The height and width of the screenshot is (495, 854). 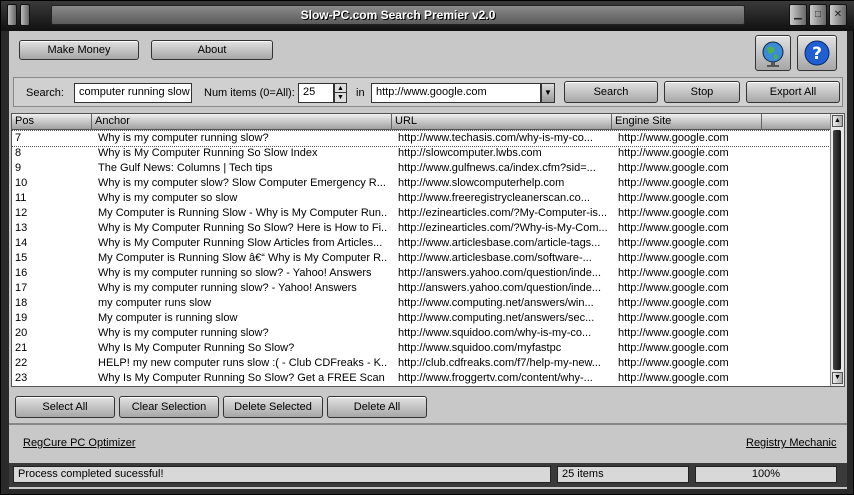 I want to click on help-button: ?, so click(x=817, y=53).